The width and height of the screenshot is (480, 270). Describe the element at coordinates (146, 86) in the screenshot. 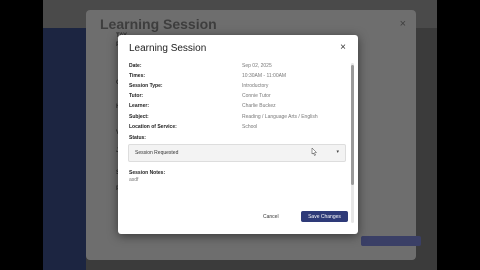

I see `field-label: Session Type:` at that location.